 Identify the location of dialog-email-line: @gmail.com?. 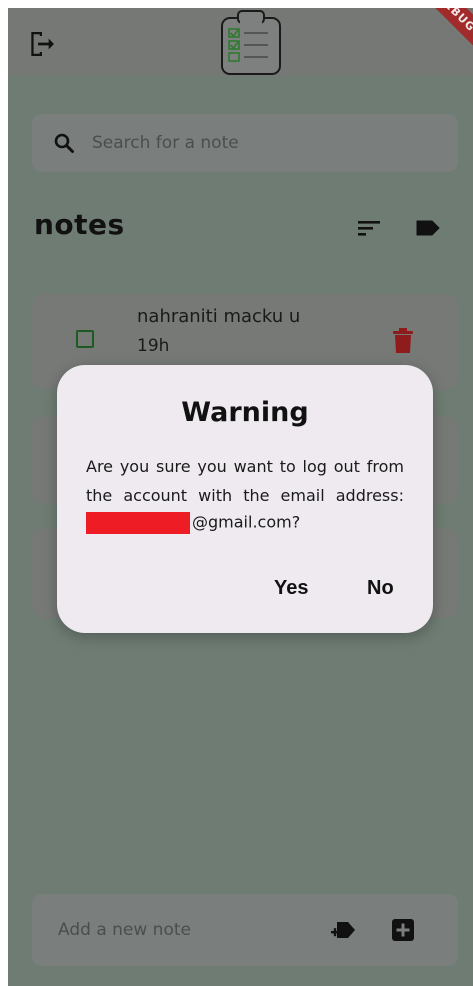
(245, 523).